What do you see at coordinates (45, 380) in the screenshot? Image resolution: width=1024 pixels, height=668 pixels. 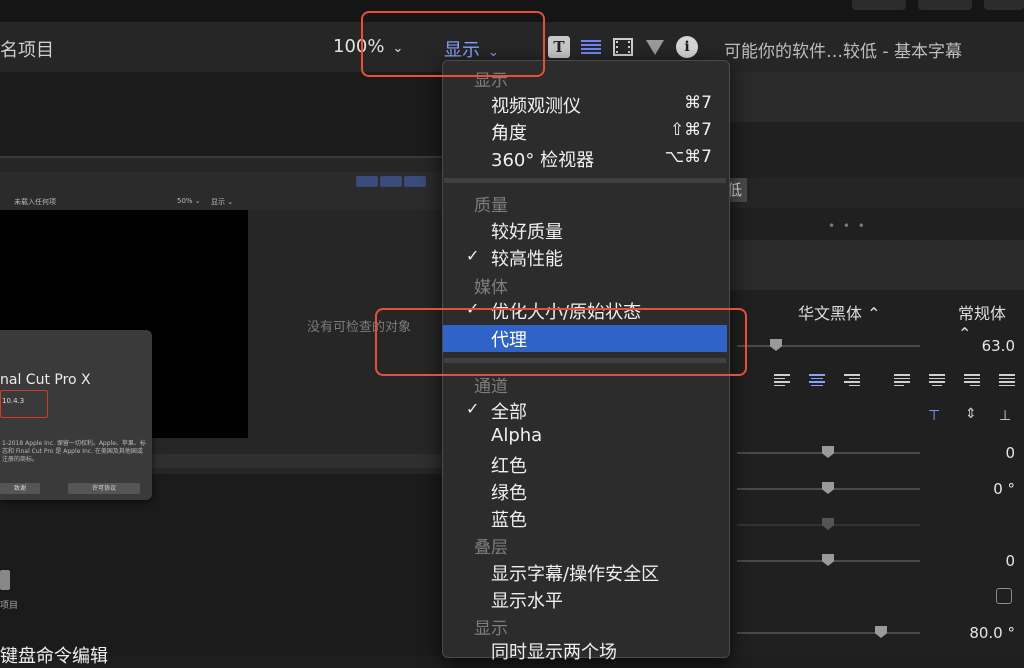 I see `about-app-name: nal Cut Pro X` at bounding box center [45, 380].